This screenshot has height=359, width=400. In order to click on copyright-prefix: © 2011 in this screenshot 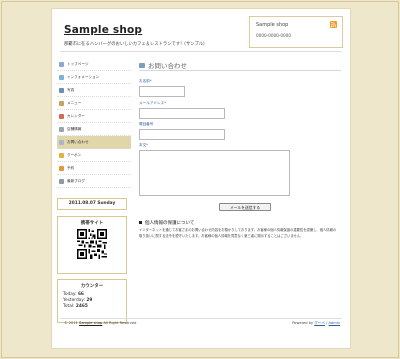, I will do `click(71, 323)`.